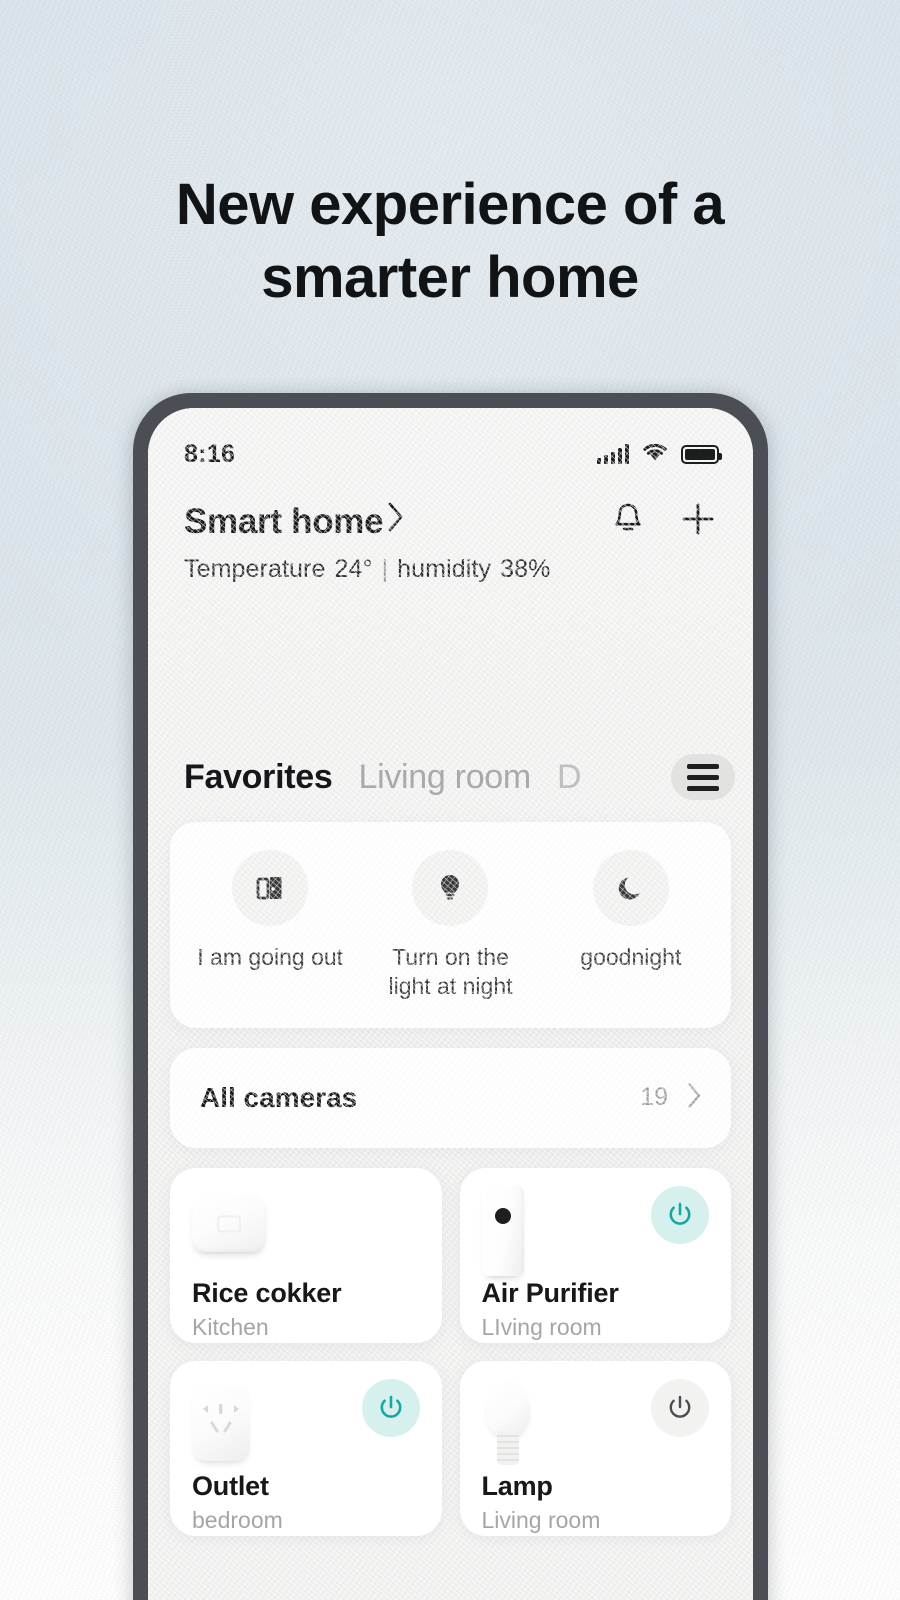 Image resolution: width=900 pixels, height=1600 pixels. I want to click on all-cameras-meta: 19, so click(671, 1098).